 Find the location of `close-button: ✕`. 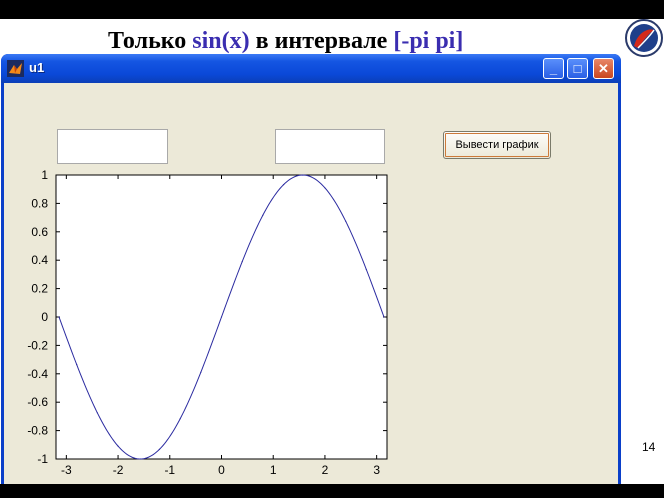

close-button: ✕ is located at coordinates (603, 68).